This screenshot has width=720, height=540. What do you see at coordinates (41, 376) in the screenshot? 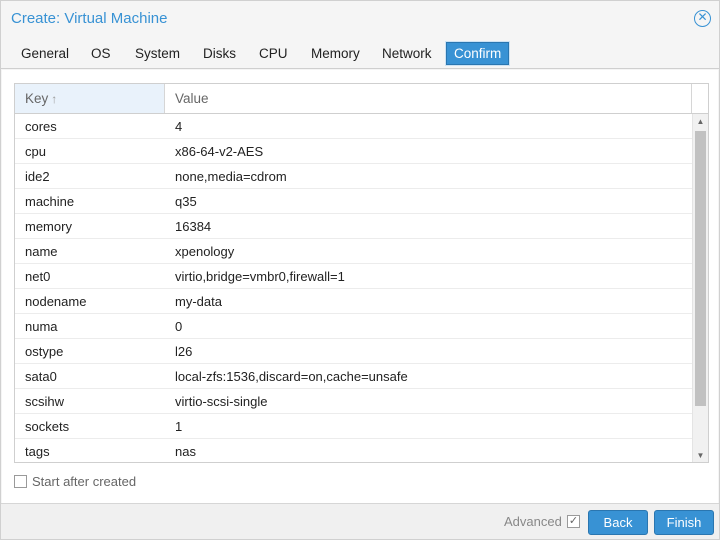
I see `cell-key: sata0` at bounding box center [41, 376].